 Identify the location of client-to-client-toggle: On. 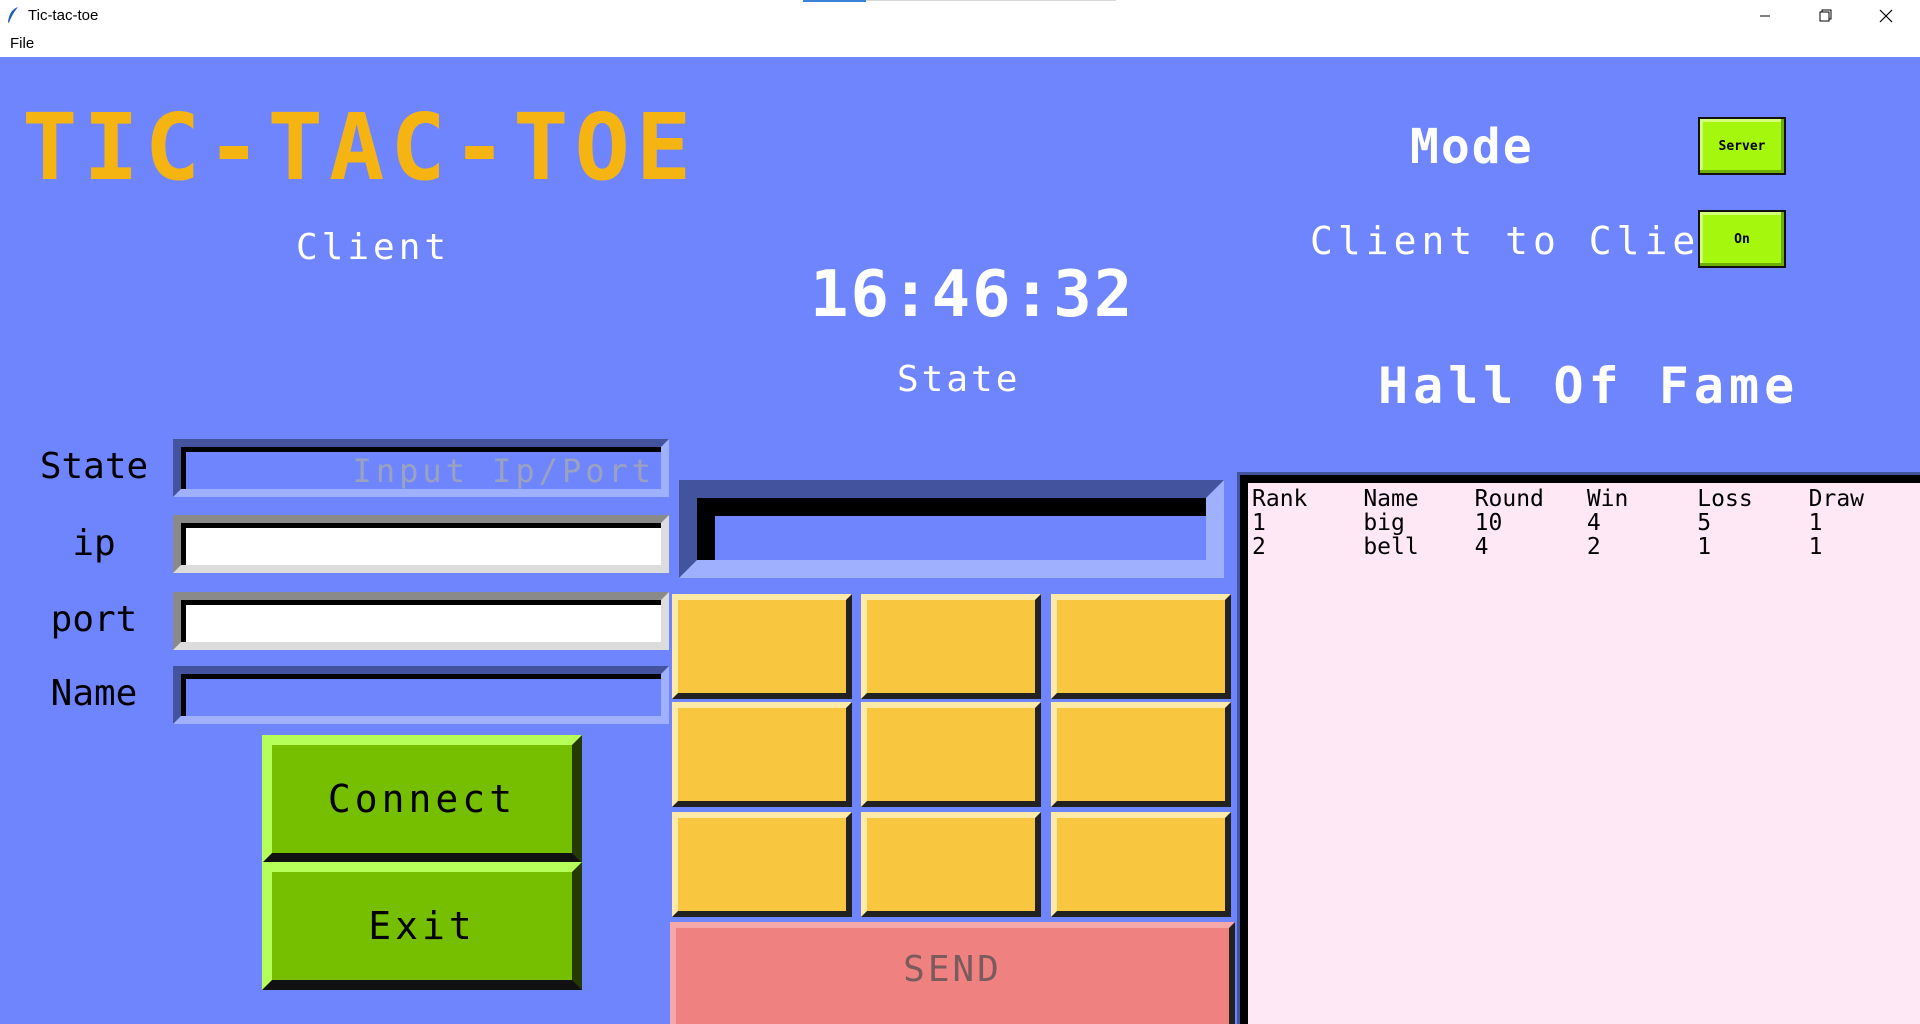
(1742, 239).